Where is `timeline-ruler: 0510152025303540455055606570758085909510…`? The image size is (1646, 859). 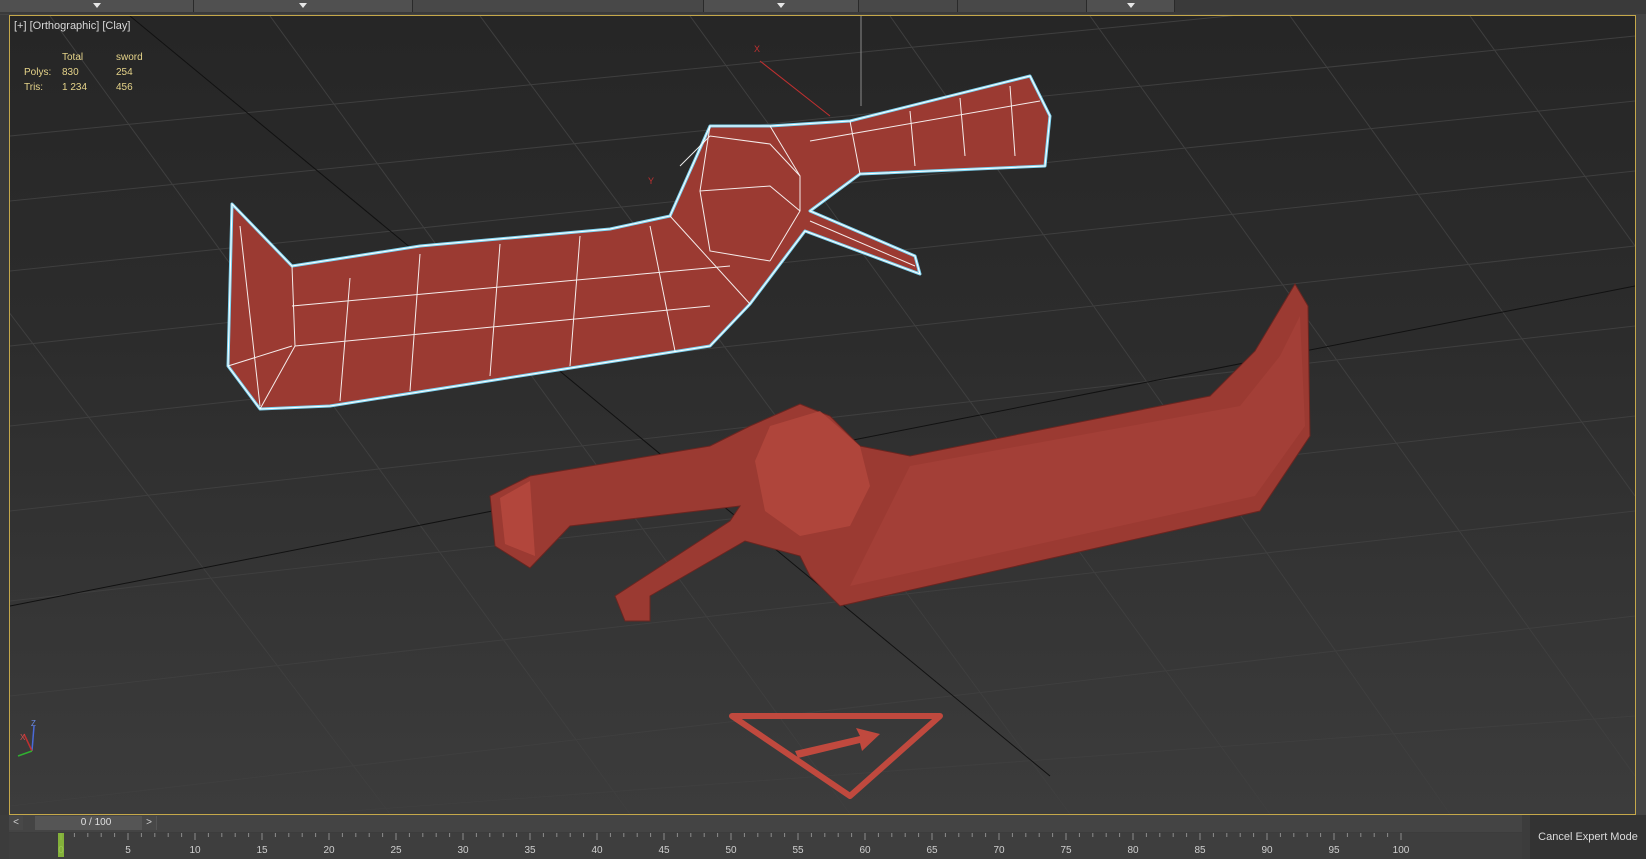
timeline-ruler: 0510152025303540455055606570758085909510… is located at coordinates (734, 845).